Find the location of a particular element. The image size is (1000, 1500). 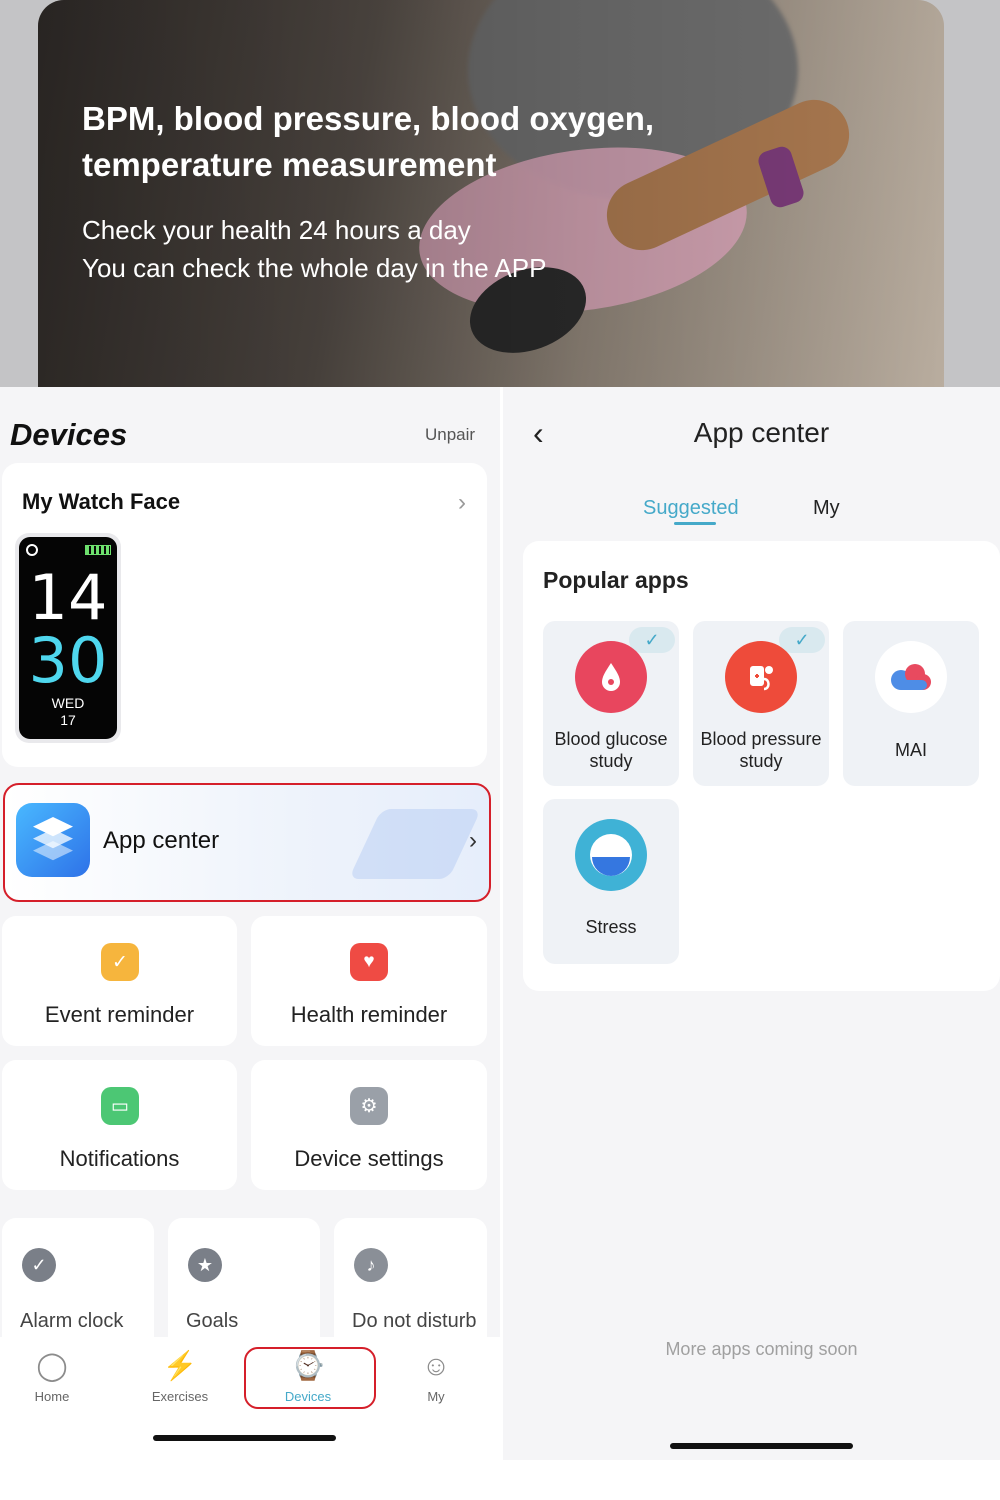

tab-home: ◯ Home is located at coordinates (52, 1376).